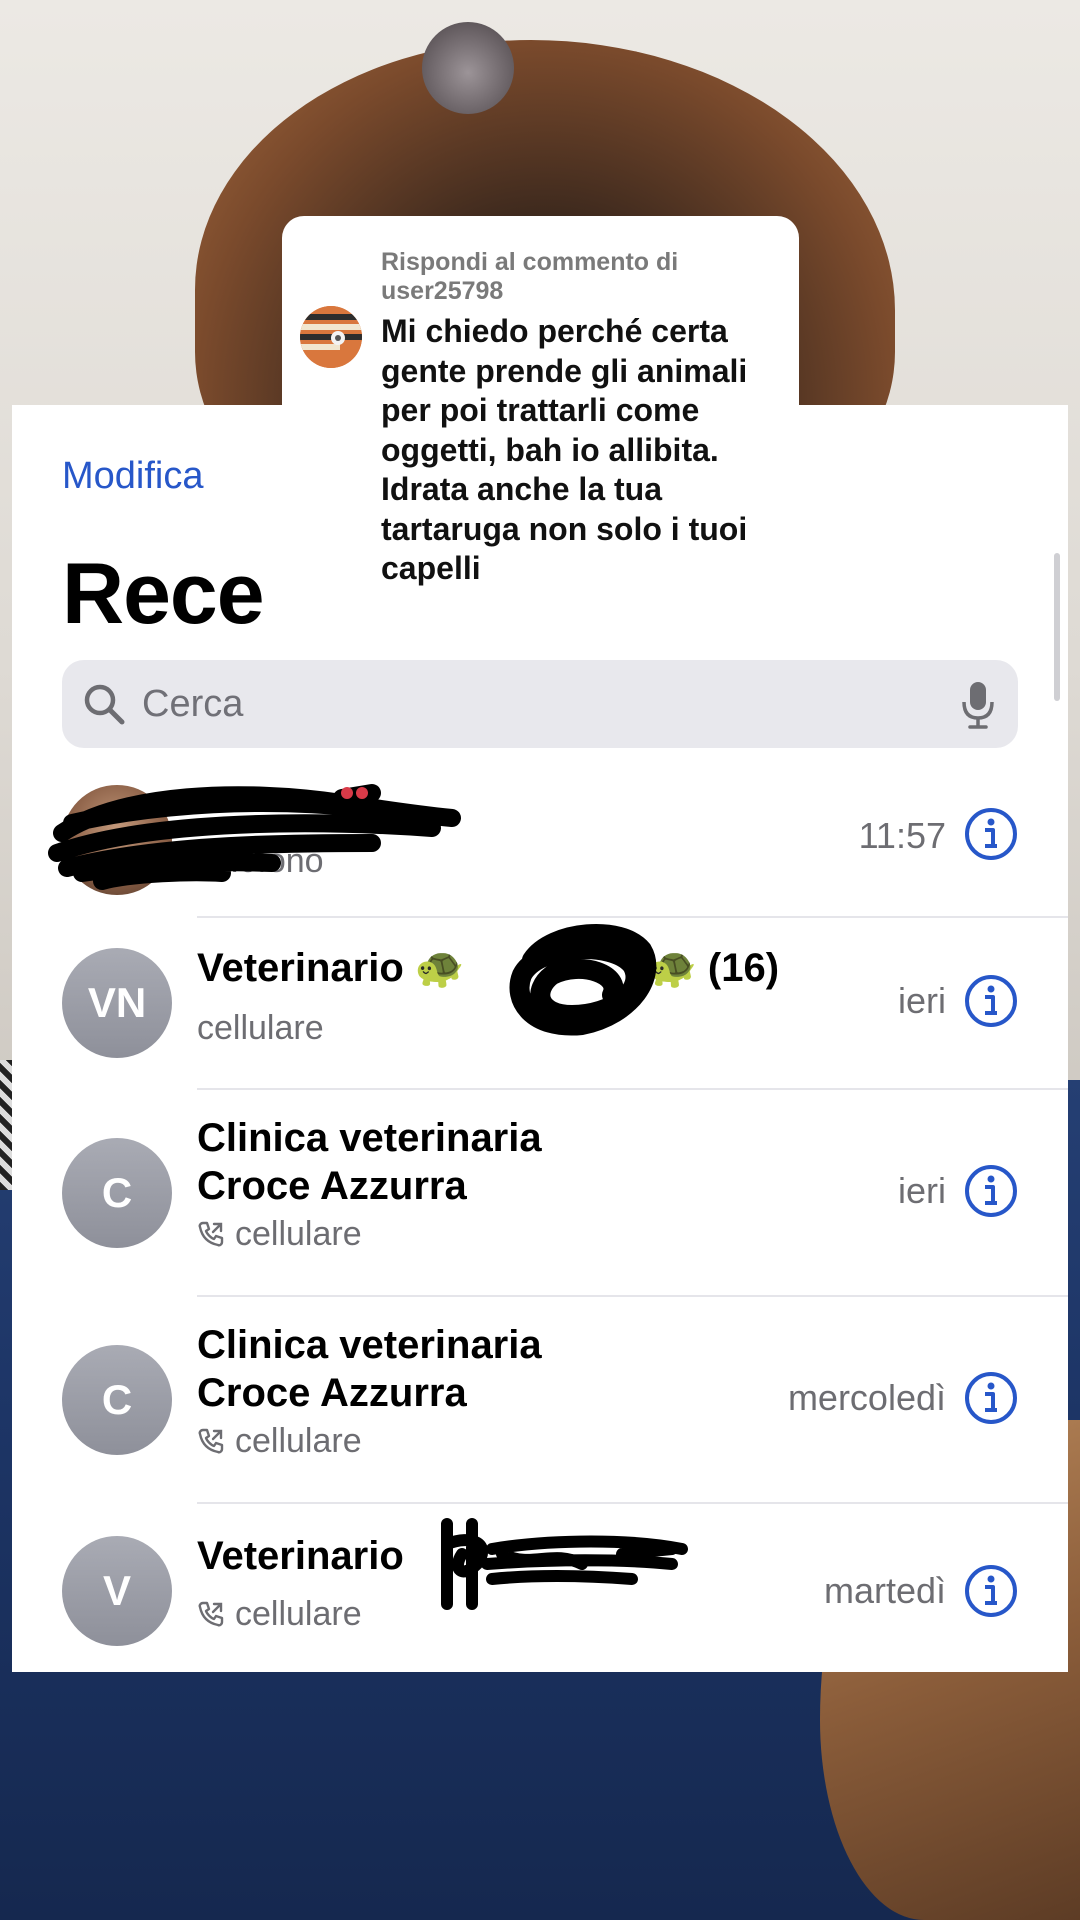 The height and width of the screenshot is (1920, 1080). What do you see at coordinates (1057, 627) in the screenshot?
I see `scrollbar` at bounding box center [1057, 627].